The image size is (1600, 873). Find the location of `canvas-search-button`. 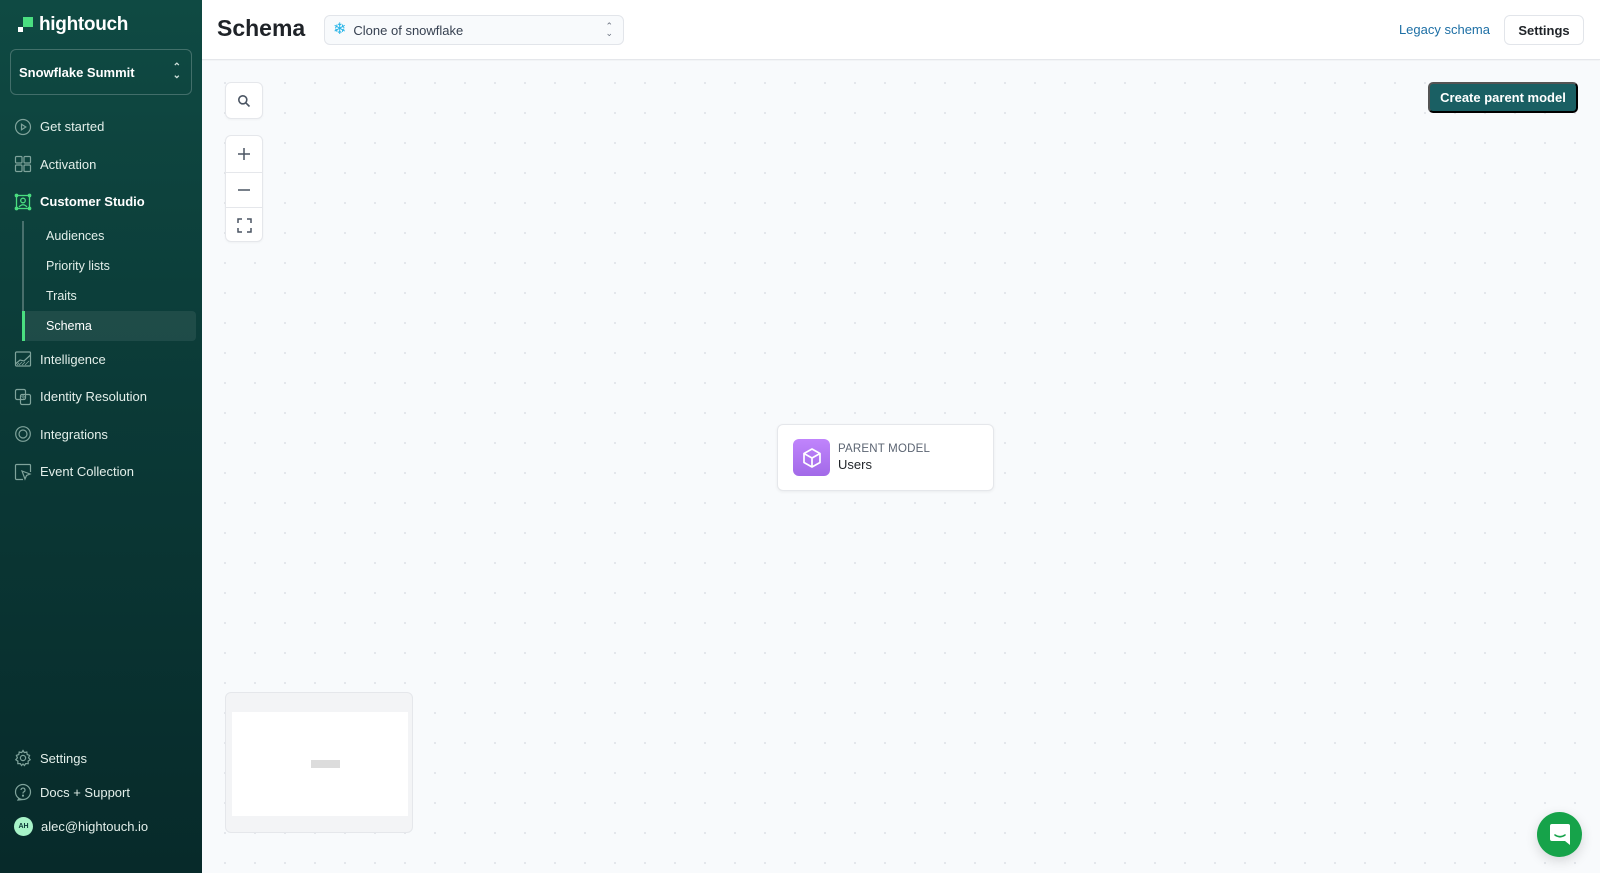

canvas-search-button is located at coordinates (244, 100).